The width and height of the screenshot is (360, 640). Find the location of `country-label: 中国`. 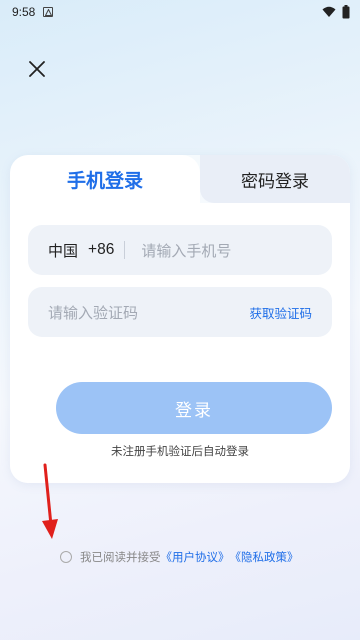

country-label: 中国 is located at coordinates (63, 250).